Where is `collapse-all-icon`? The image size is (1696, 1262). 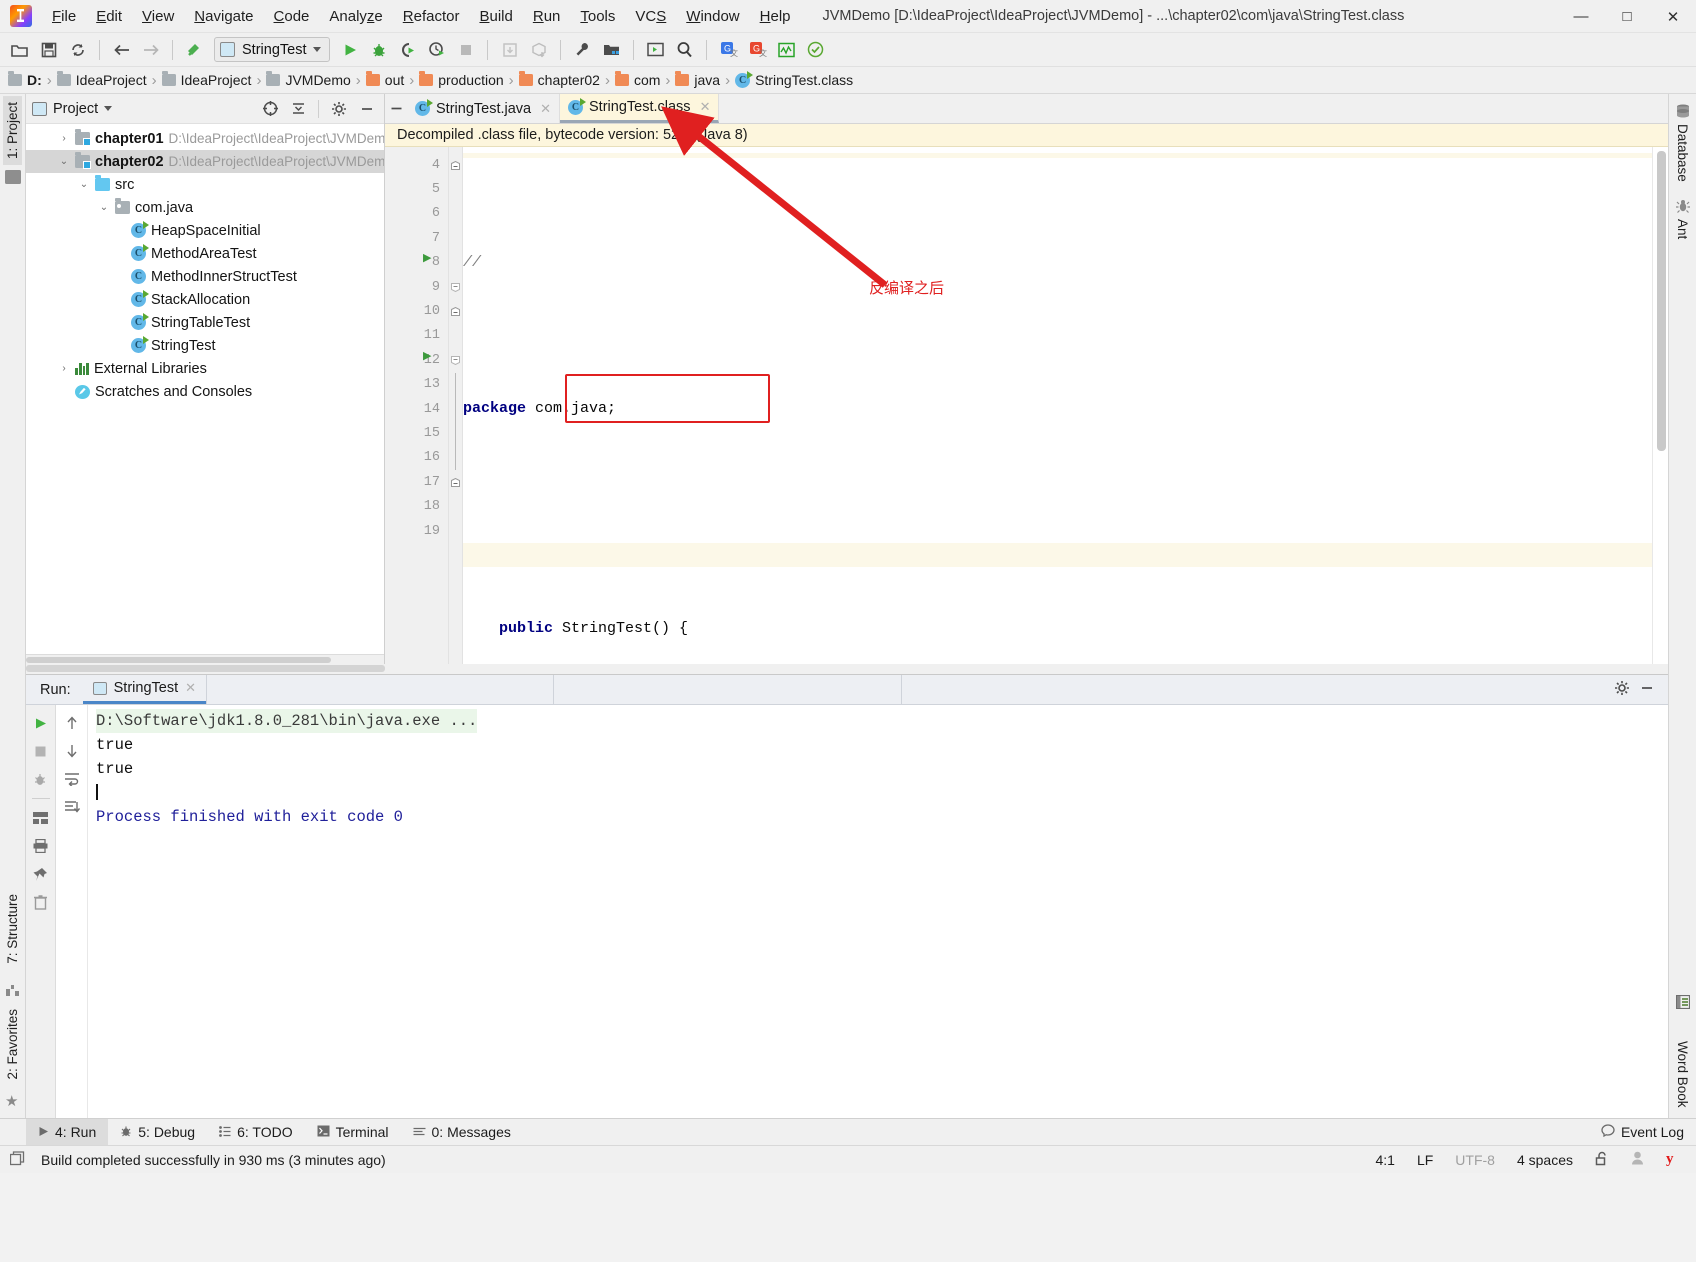 collapse-all-icon is located at coordinates (298, 109).